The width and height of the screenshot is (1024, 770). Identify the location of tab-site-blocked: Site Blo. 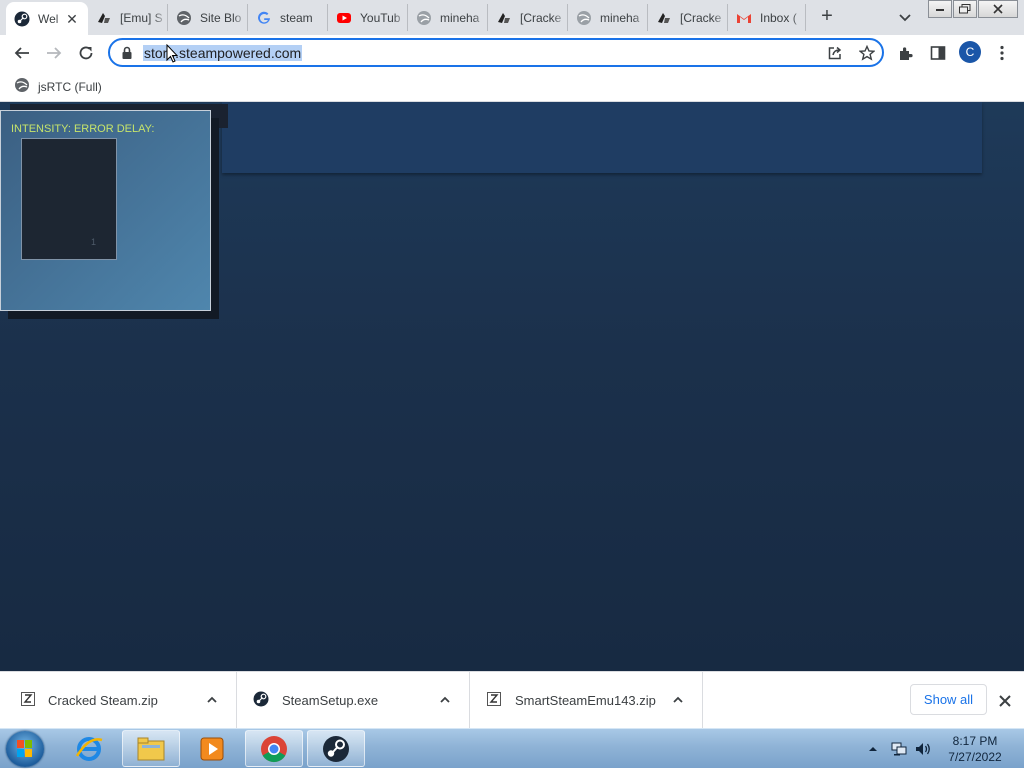
(208, 17).